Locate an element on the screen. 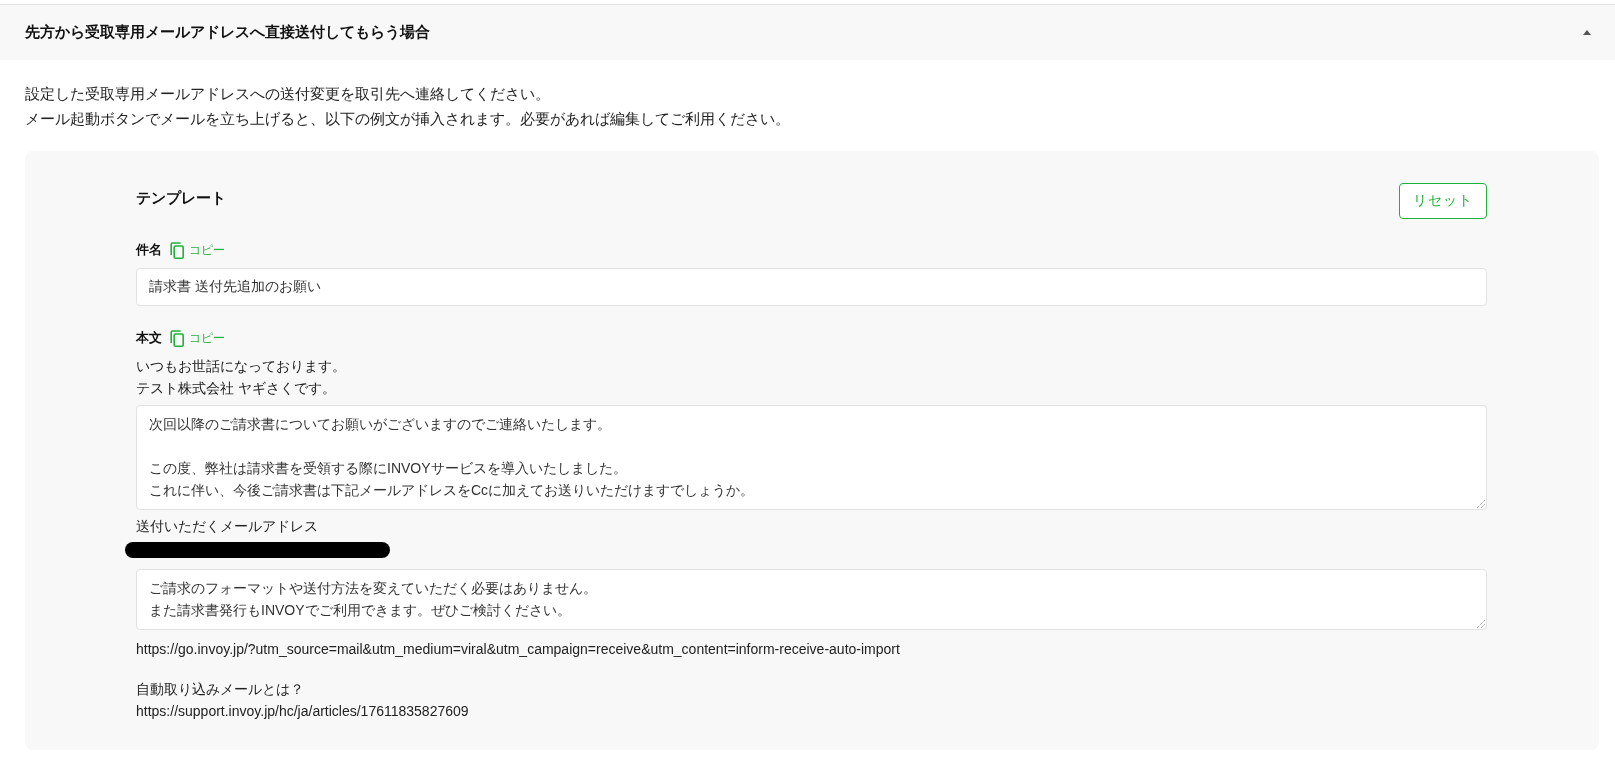 Image resolution: width=1615 pixels, height=763 pixels. field-label: 本文 is located at coordinates (149, 338).